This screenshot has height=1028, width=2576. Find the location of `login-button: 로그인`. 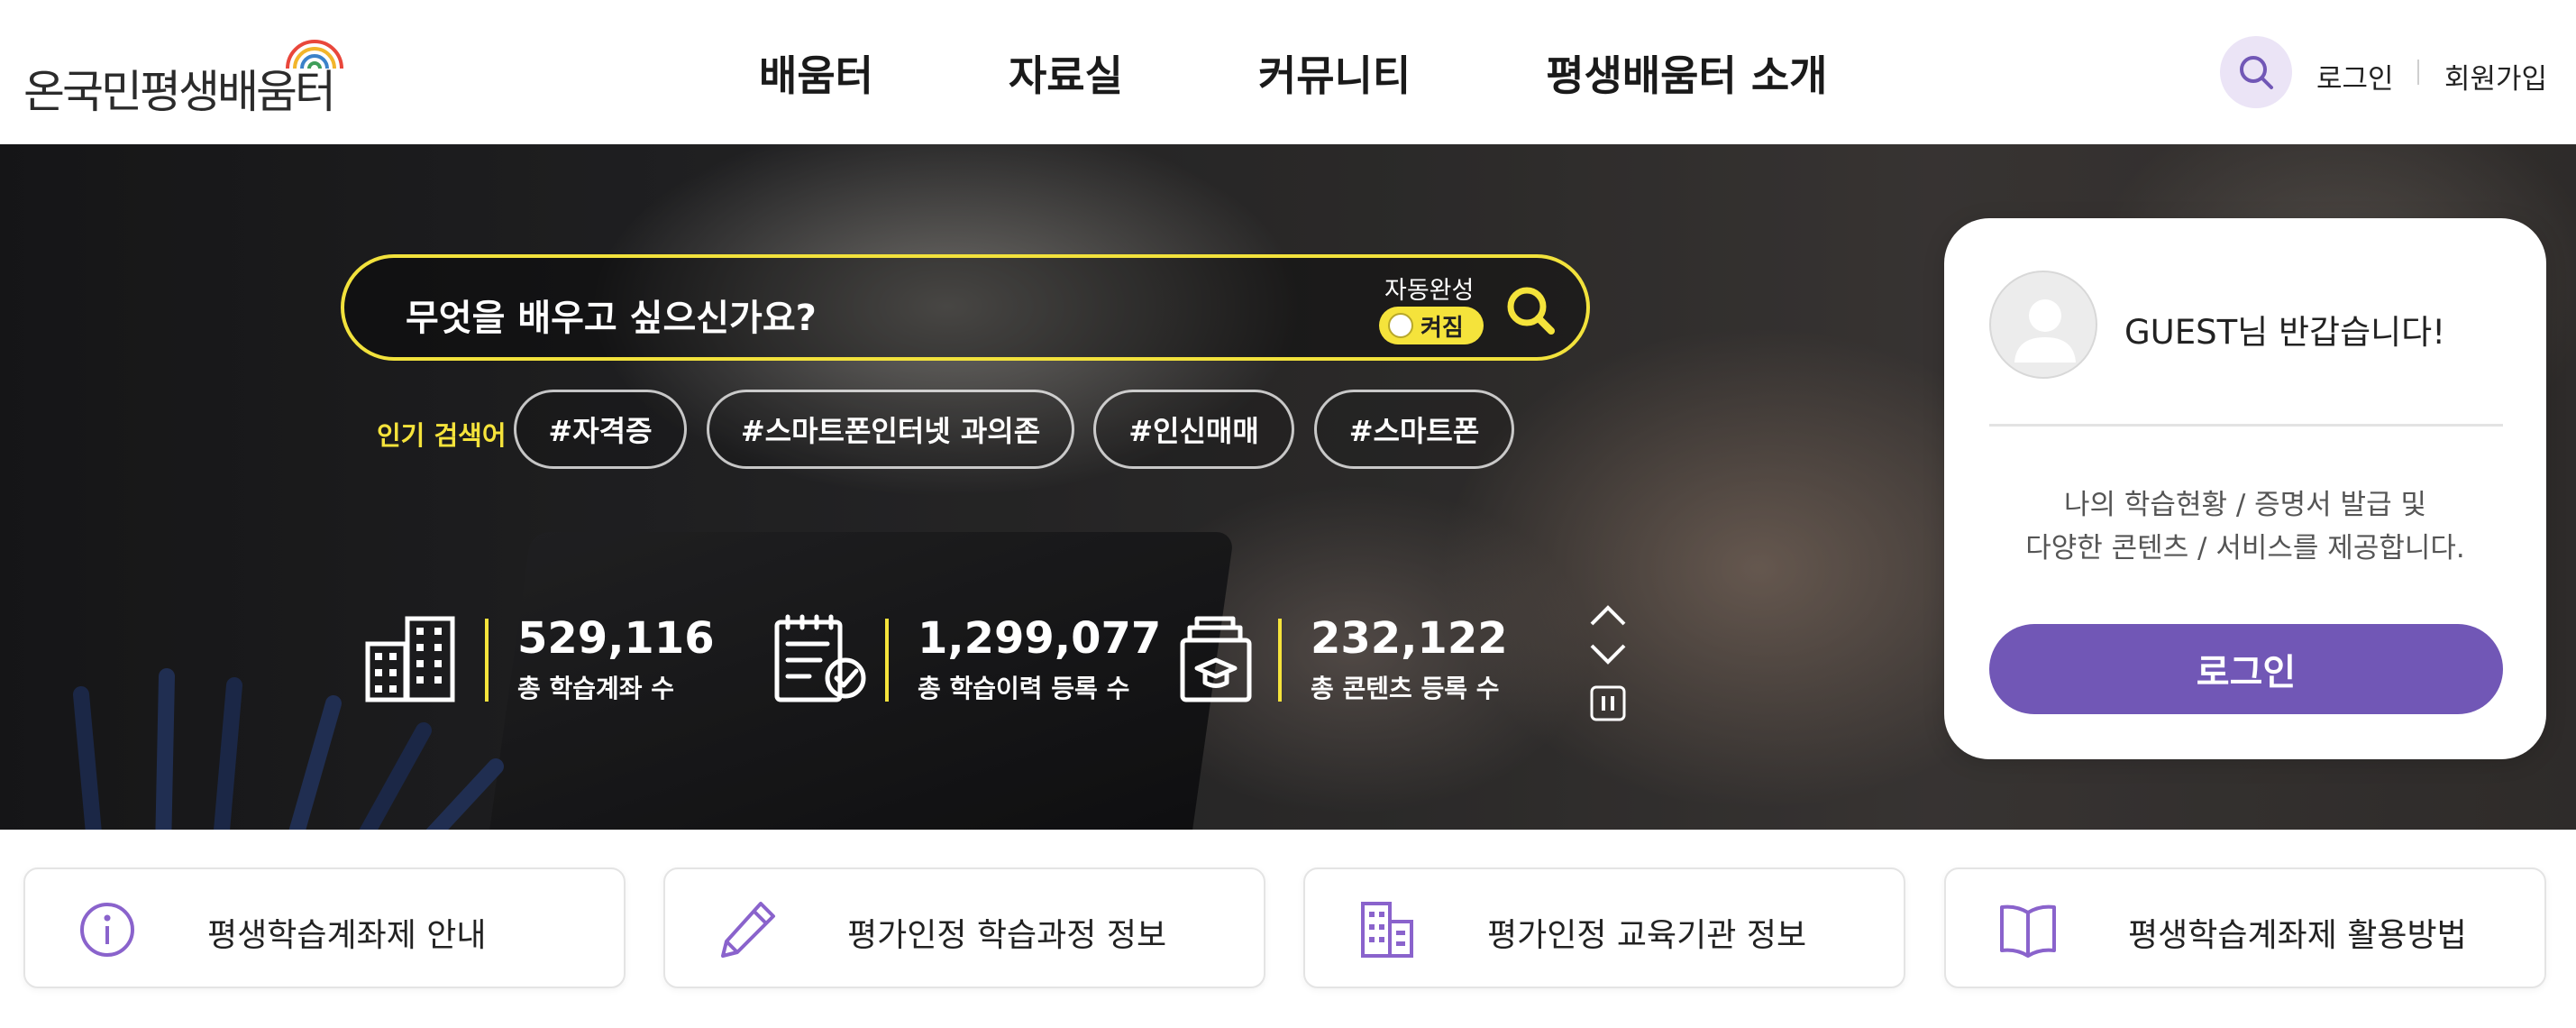

login-button: 로그인 is located at coordinates (2246, 669).